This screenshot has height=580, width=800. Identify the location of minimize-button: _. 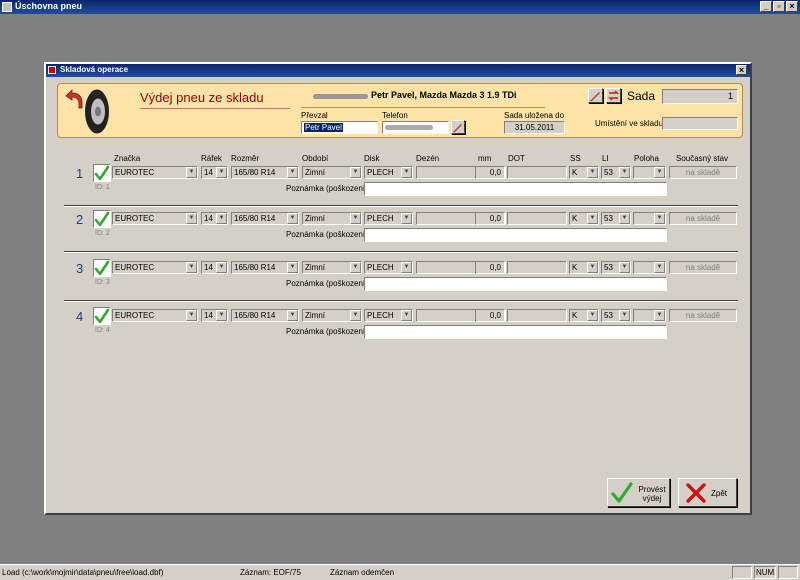
(766, 6).